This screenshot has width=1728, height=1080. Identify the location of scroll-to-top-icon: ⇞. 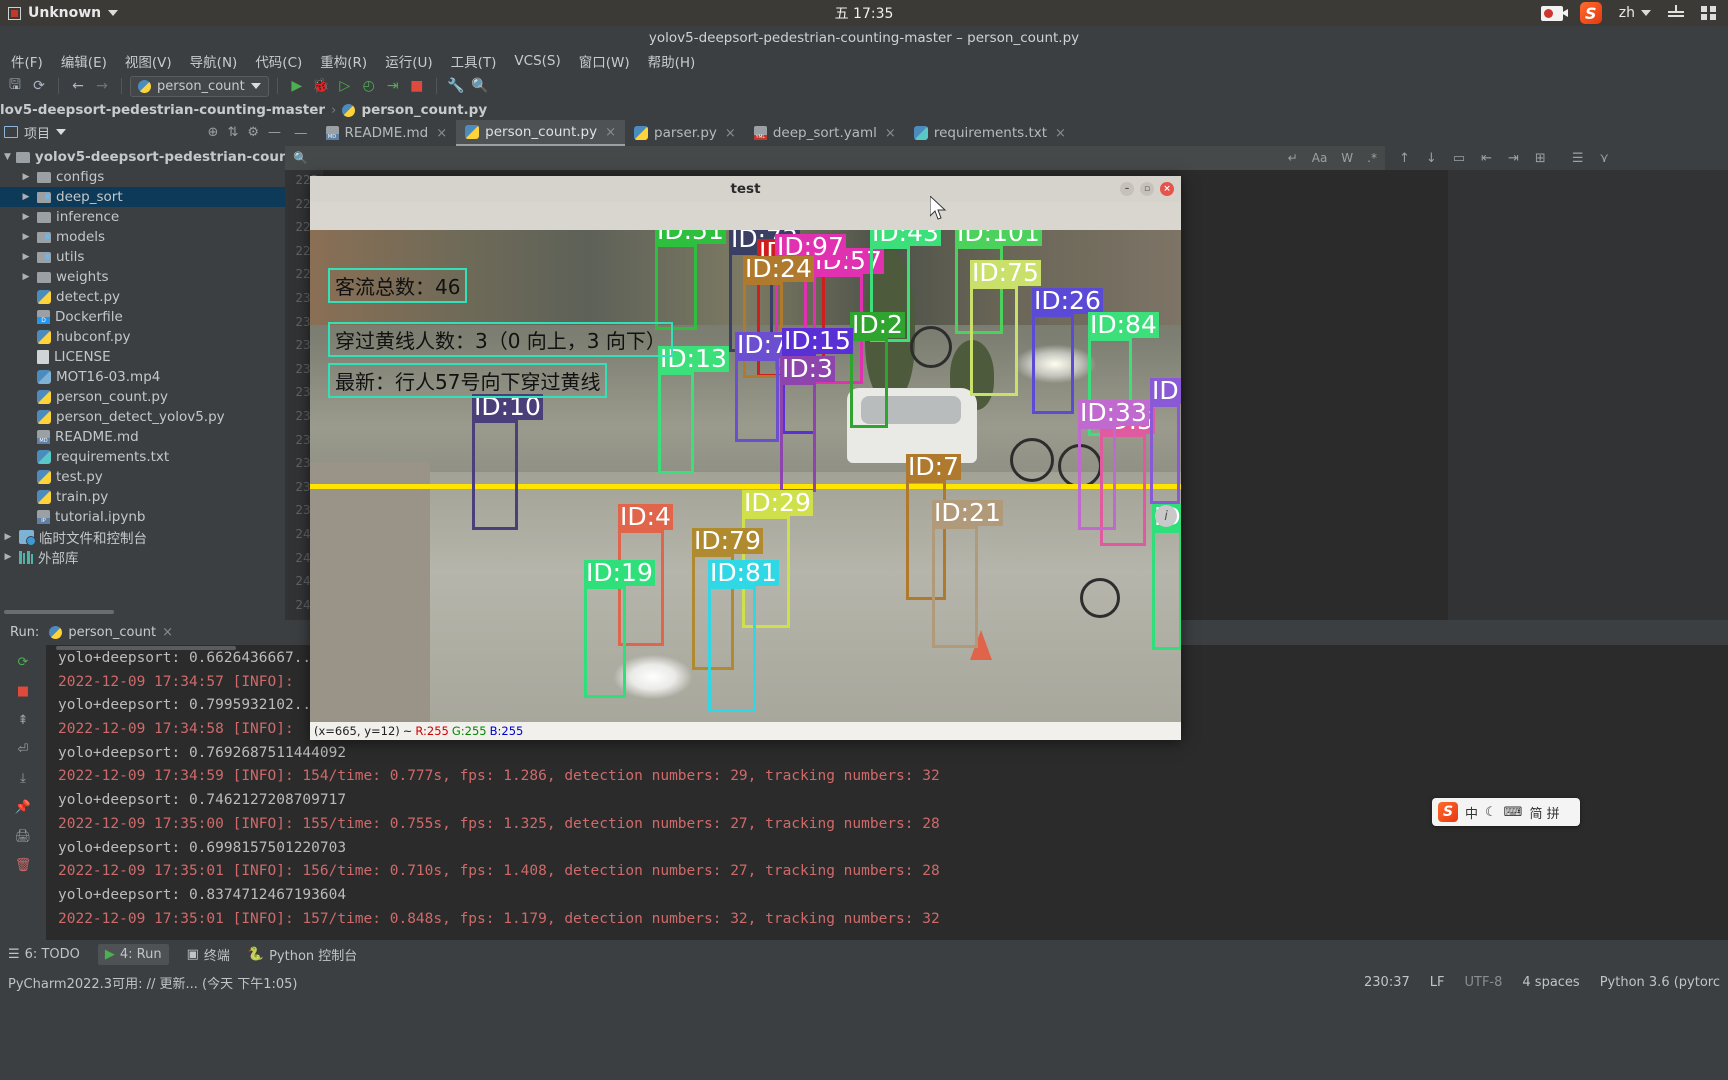
(23, 720).